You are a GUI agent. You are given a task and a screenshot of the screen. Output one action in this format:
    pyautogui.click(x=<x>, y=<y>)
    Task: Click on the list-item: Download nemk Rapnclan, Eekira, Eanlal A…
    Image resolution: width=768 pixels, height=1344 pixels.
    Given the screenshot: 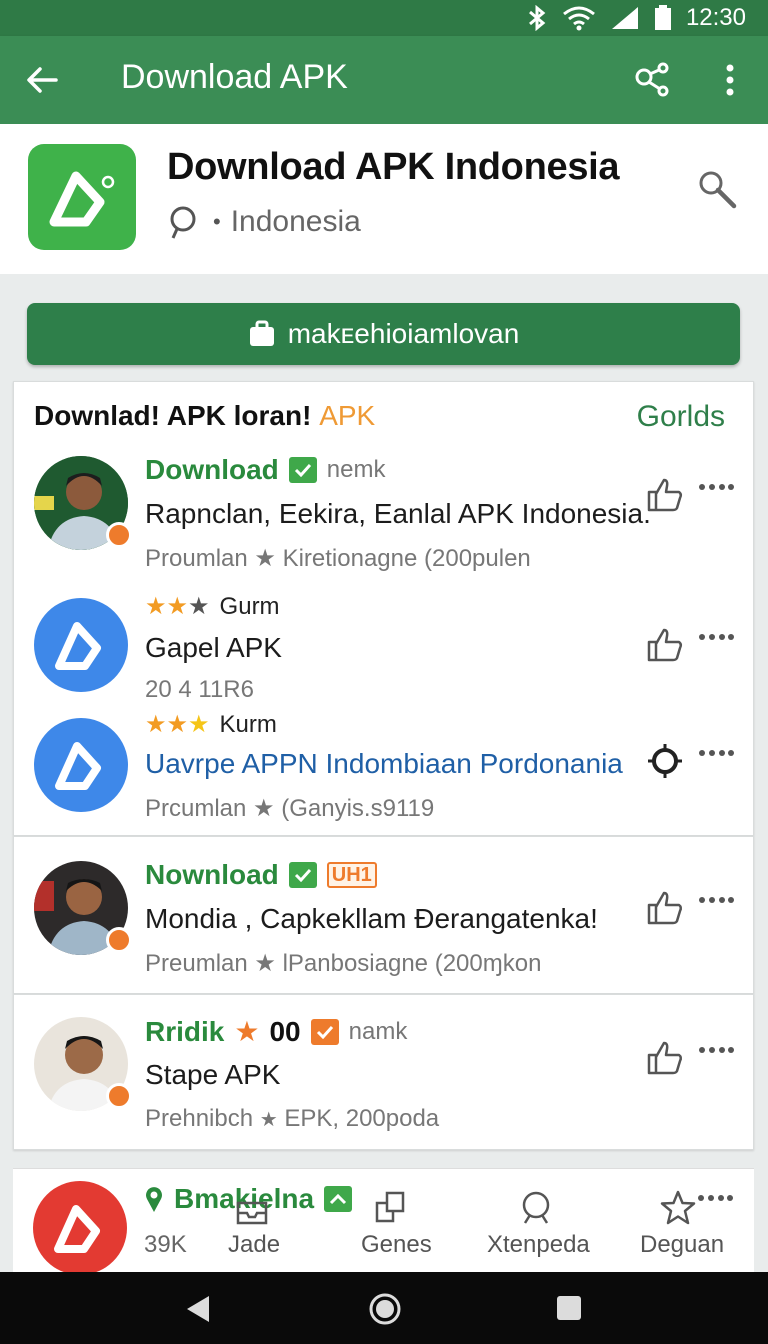 What is the action you would take?
    pyautogui.click(x=384, y=513)
    